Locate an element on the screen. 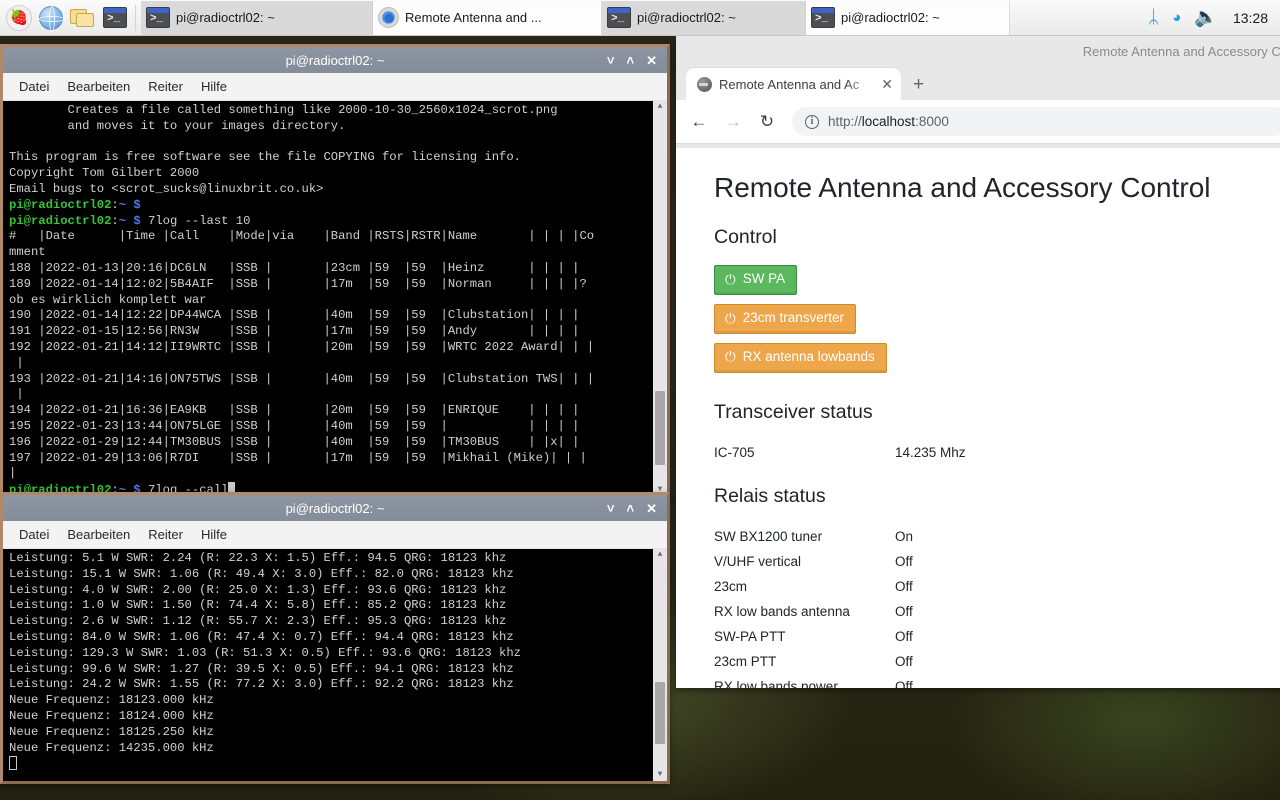  chrome-icon is located at coordinates (388, 17).